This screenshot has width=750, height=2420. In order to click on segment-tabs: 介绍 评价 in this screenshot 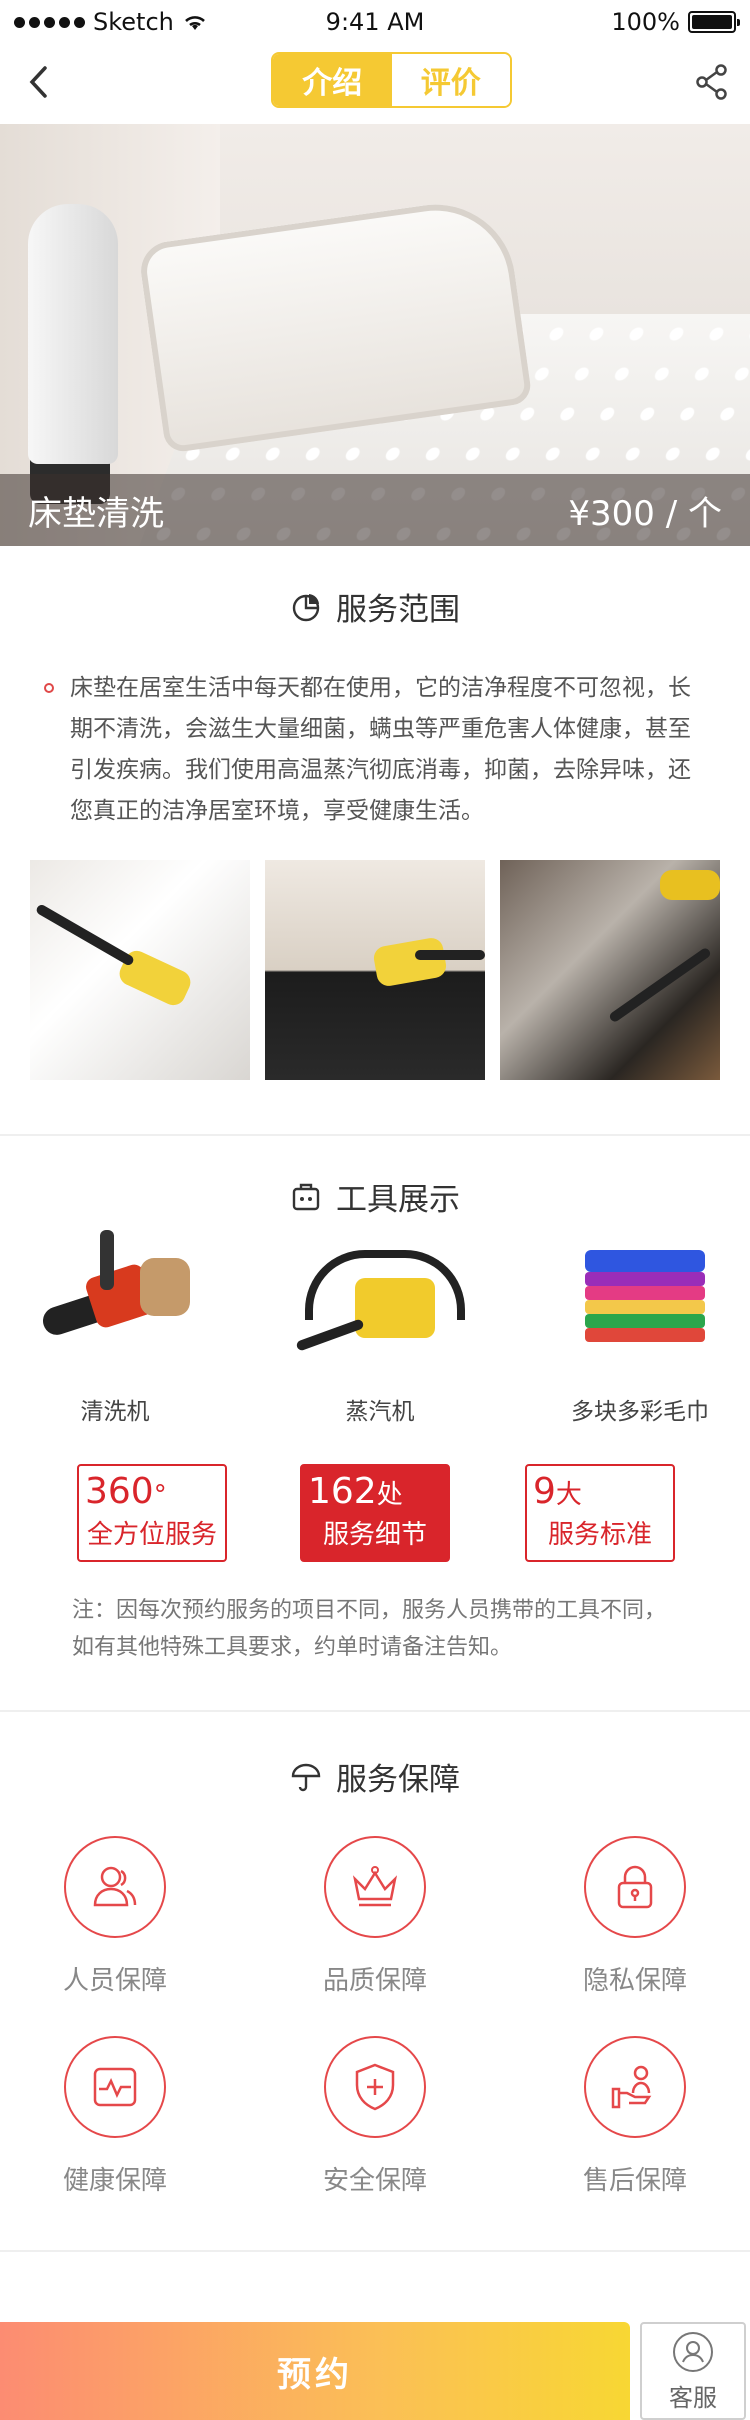, I will do `click(391, 80)`.